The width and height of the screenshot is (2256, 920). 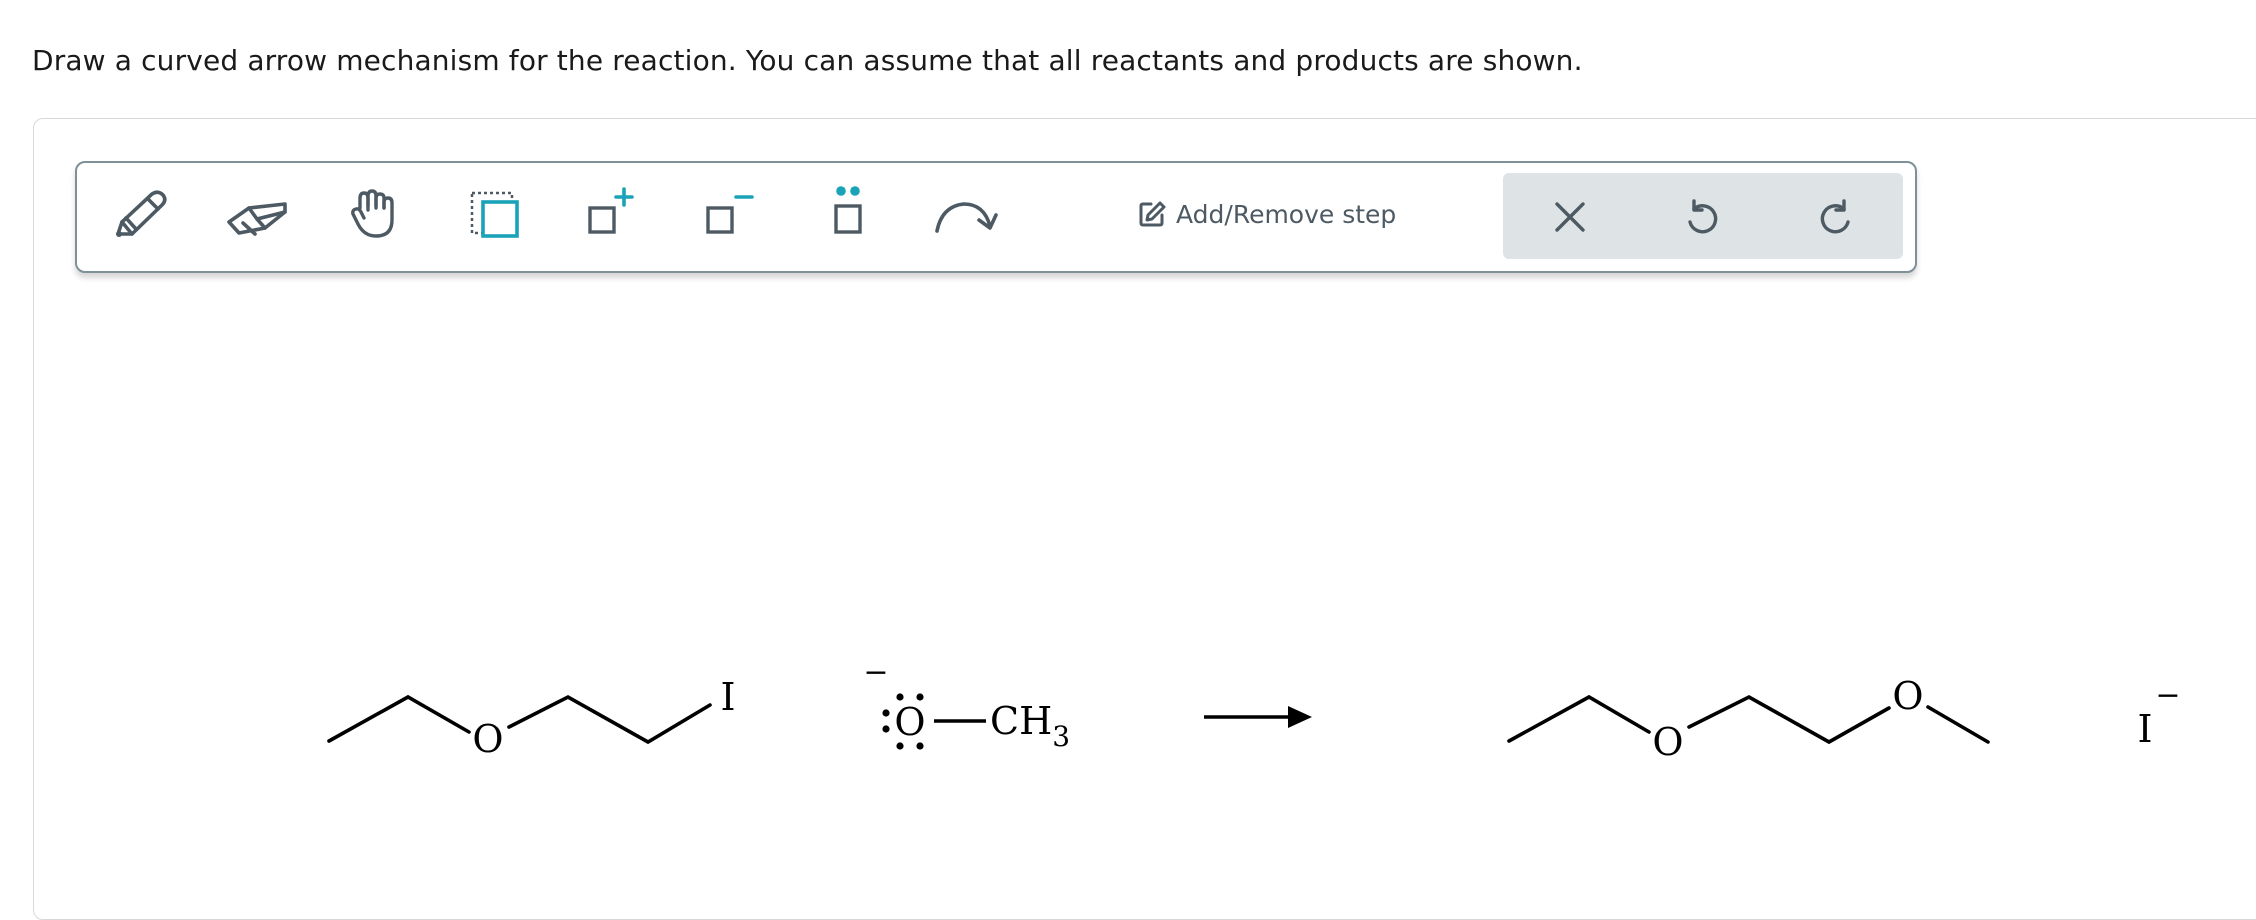 I want to click on reactant1-iodine-label: I, so click(x=727, y=697).